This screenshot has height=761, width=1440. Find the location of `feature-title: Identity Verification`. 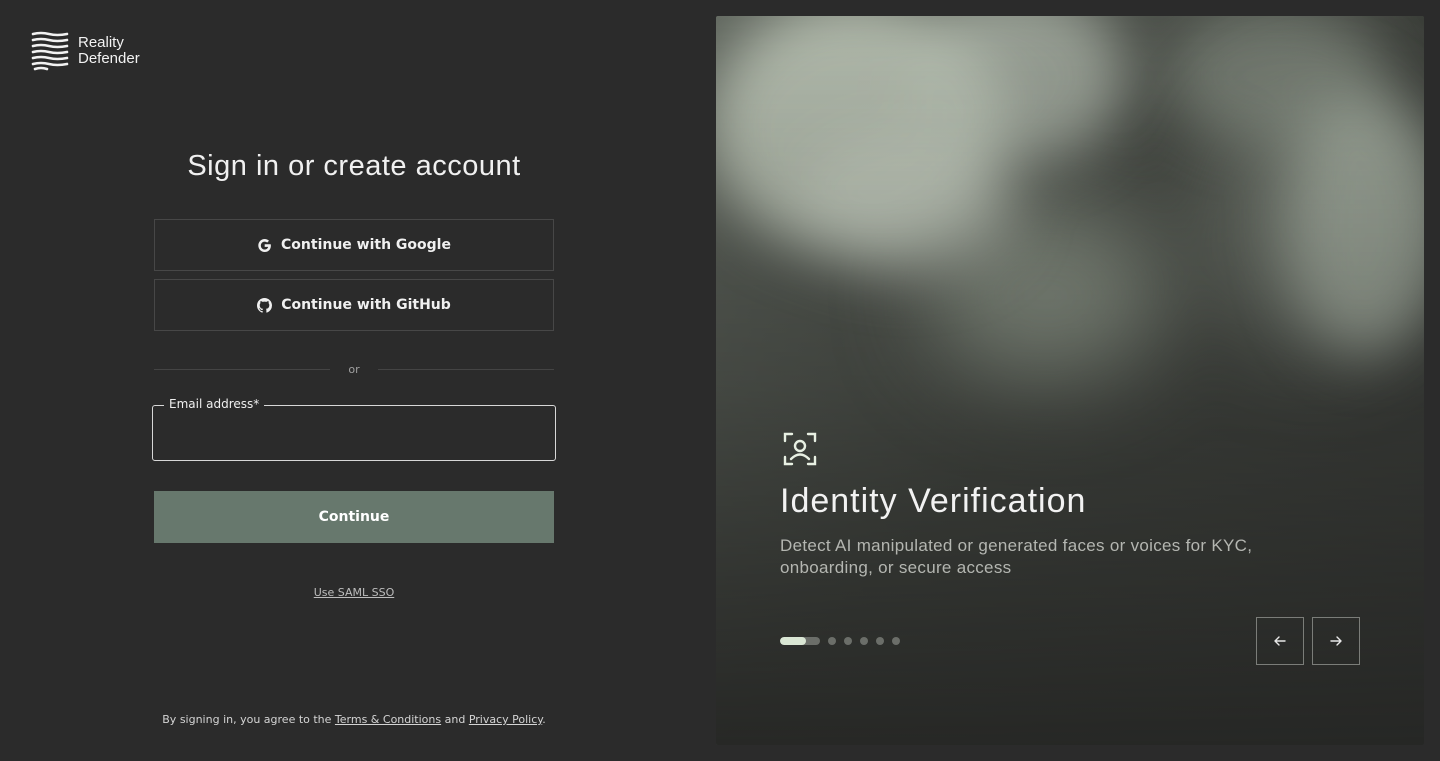

feature-title: Identity Verification is located at coordinates (933, 501).